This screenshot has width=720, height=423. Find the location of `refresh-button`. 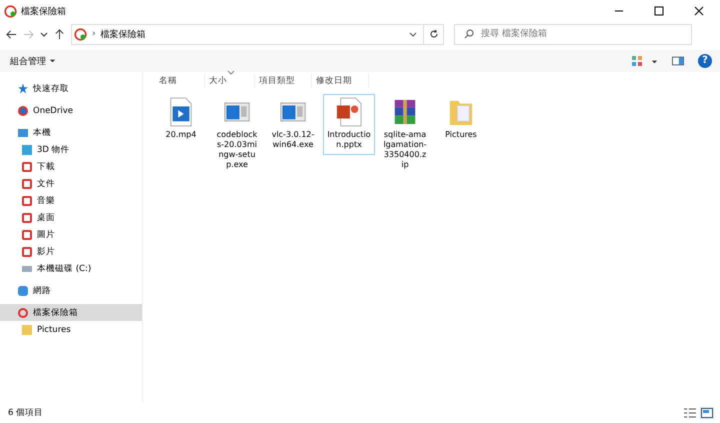

refresh-button is located at coordinates (433, 34).